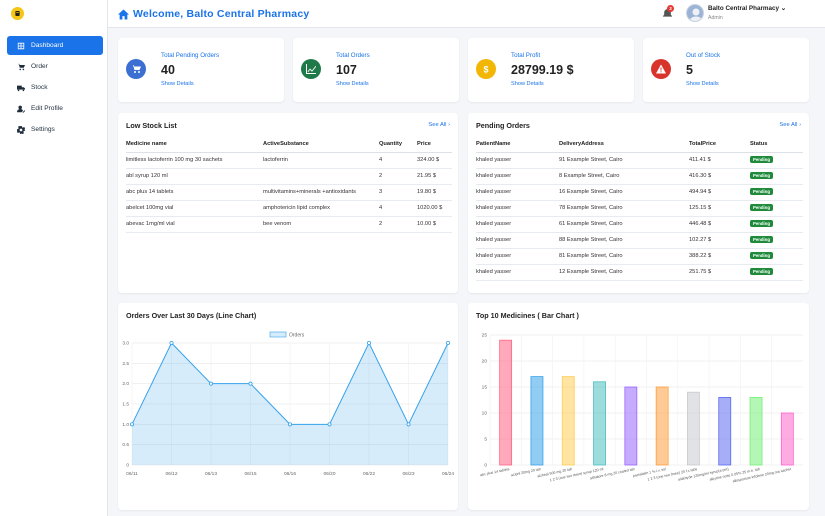 This screenshot has width=825, height=516. Describe the element at coordinates (250, 474) in the screenshot. I see `x-tick-label: 06/15` at that location.